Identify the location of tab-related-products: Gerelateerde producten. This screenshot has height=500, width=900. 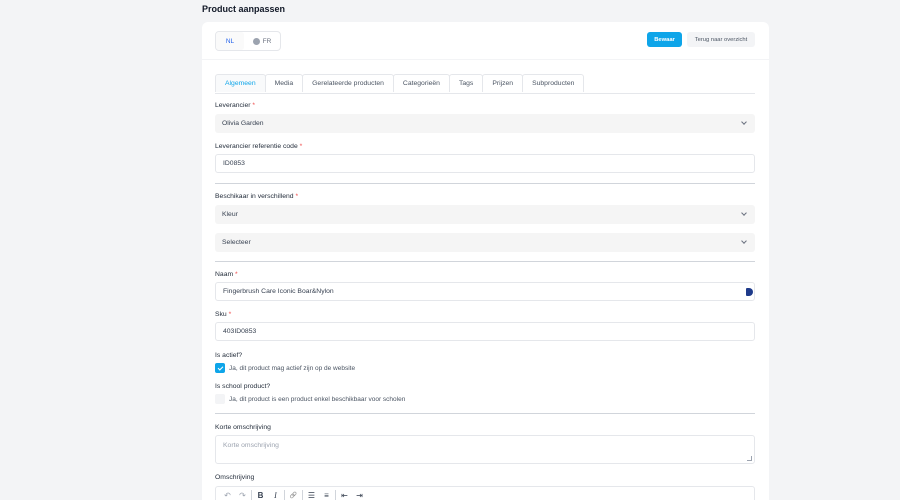
(348, 83).